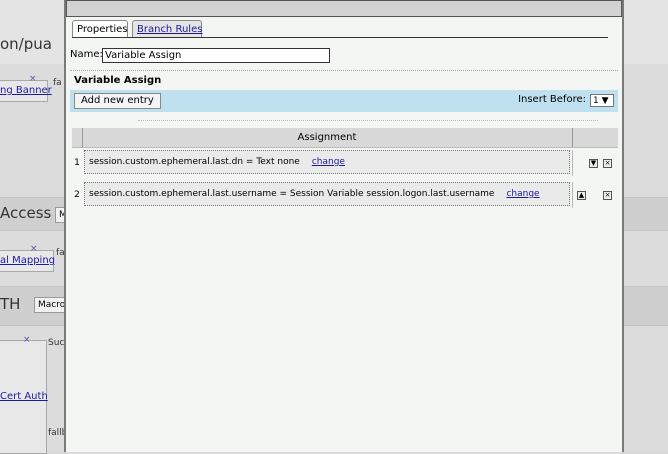  What do you see at coordinates (167, 29) in the screenshot?
I see `tab-branch-rules: Branch Rules` at bounding box center [167, 29].